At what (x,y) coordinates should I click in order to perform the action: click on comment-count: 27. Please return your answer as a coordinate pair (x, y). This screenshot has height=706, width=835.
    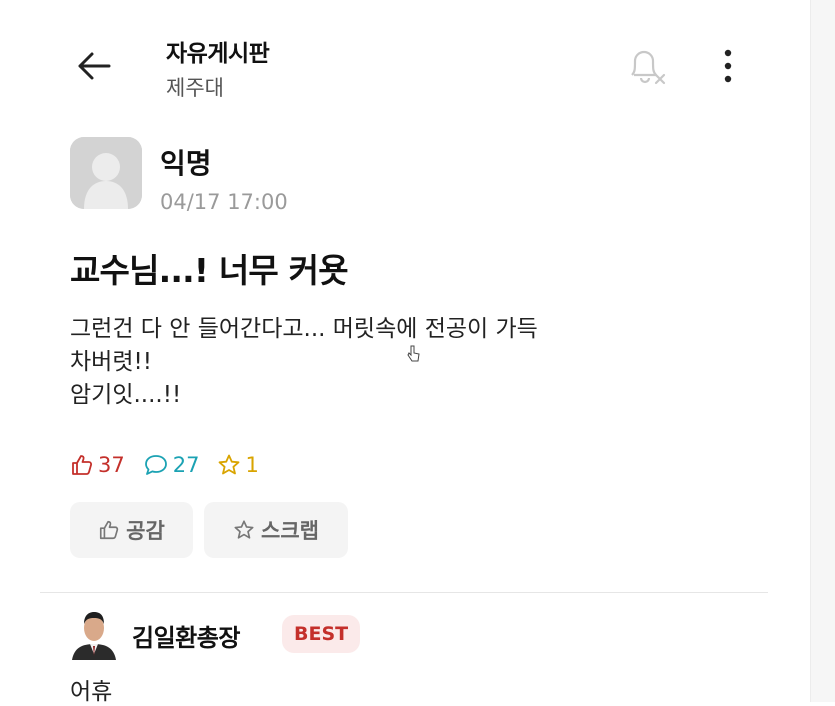
    Looking at the image, I should click on (171, 465).